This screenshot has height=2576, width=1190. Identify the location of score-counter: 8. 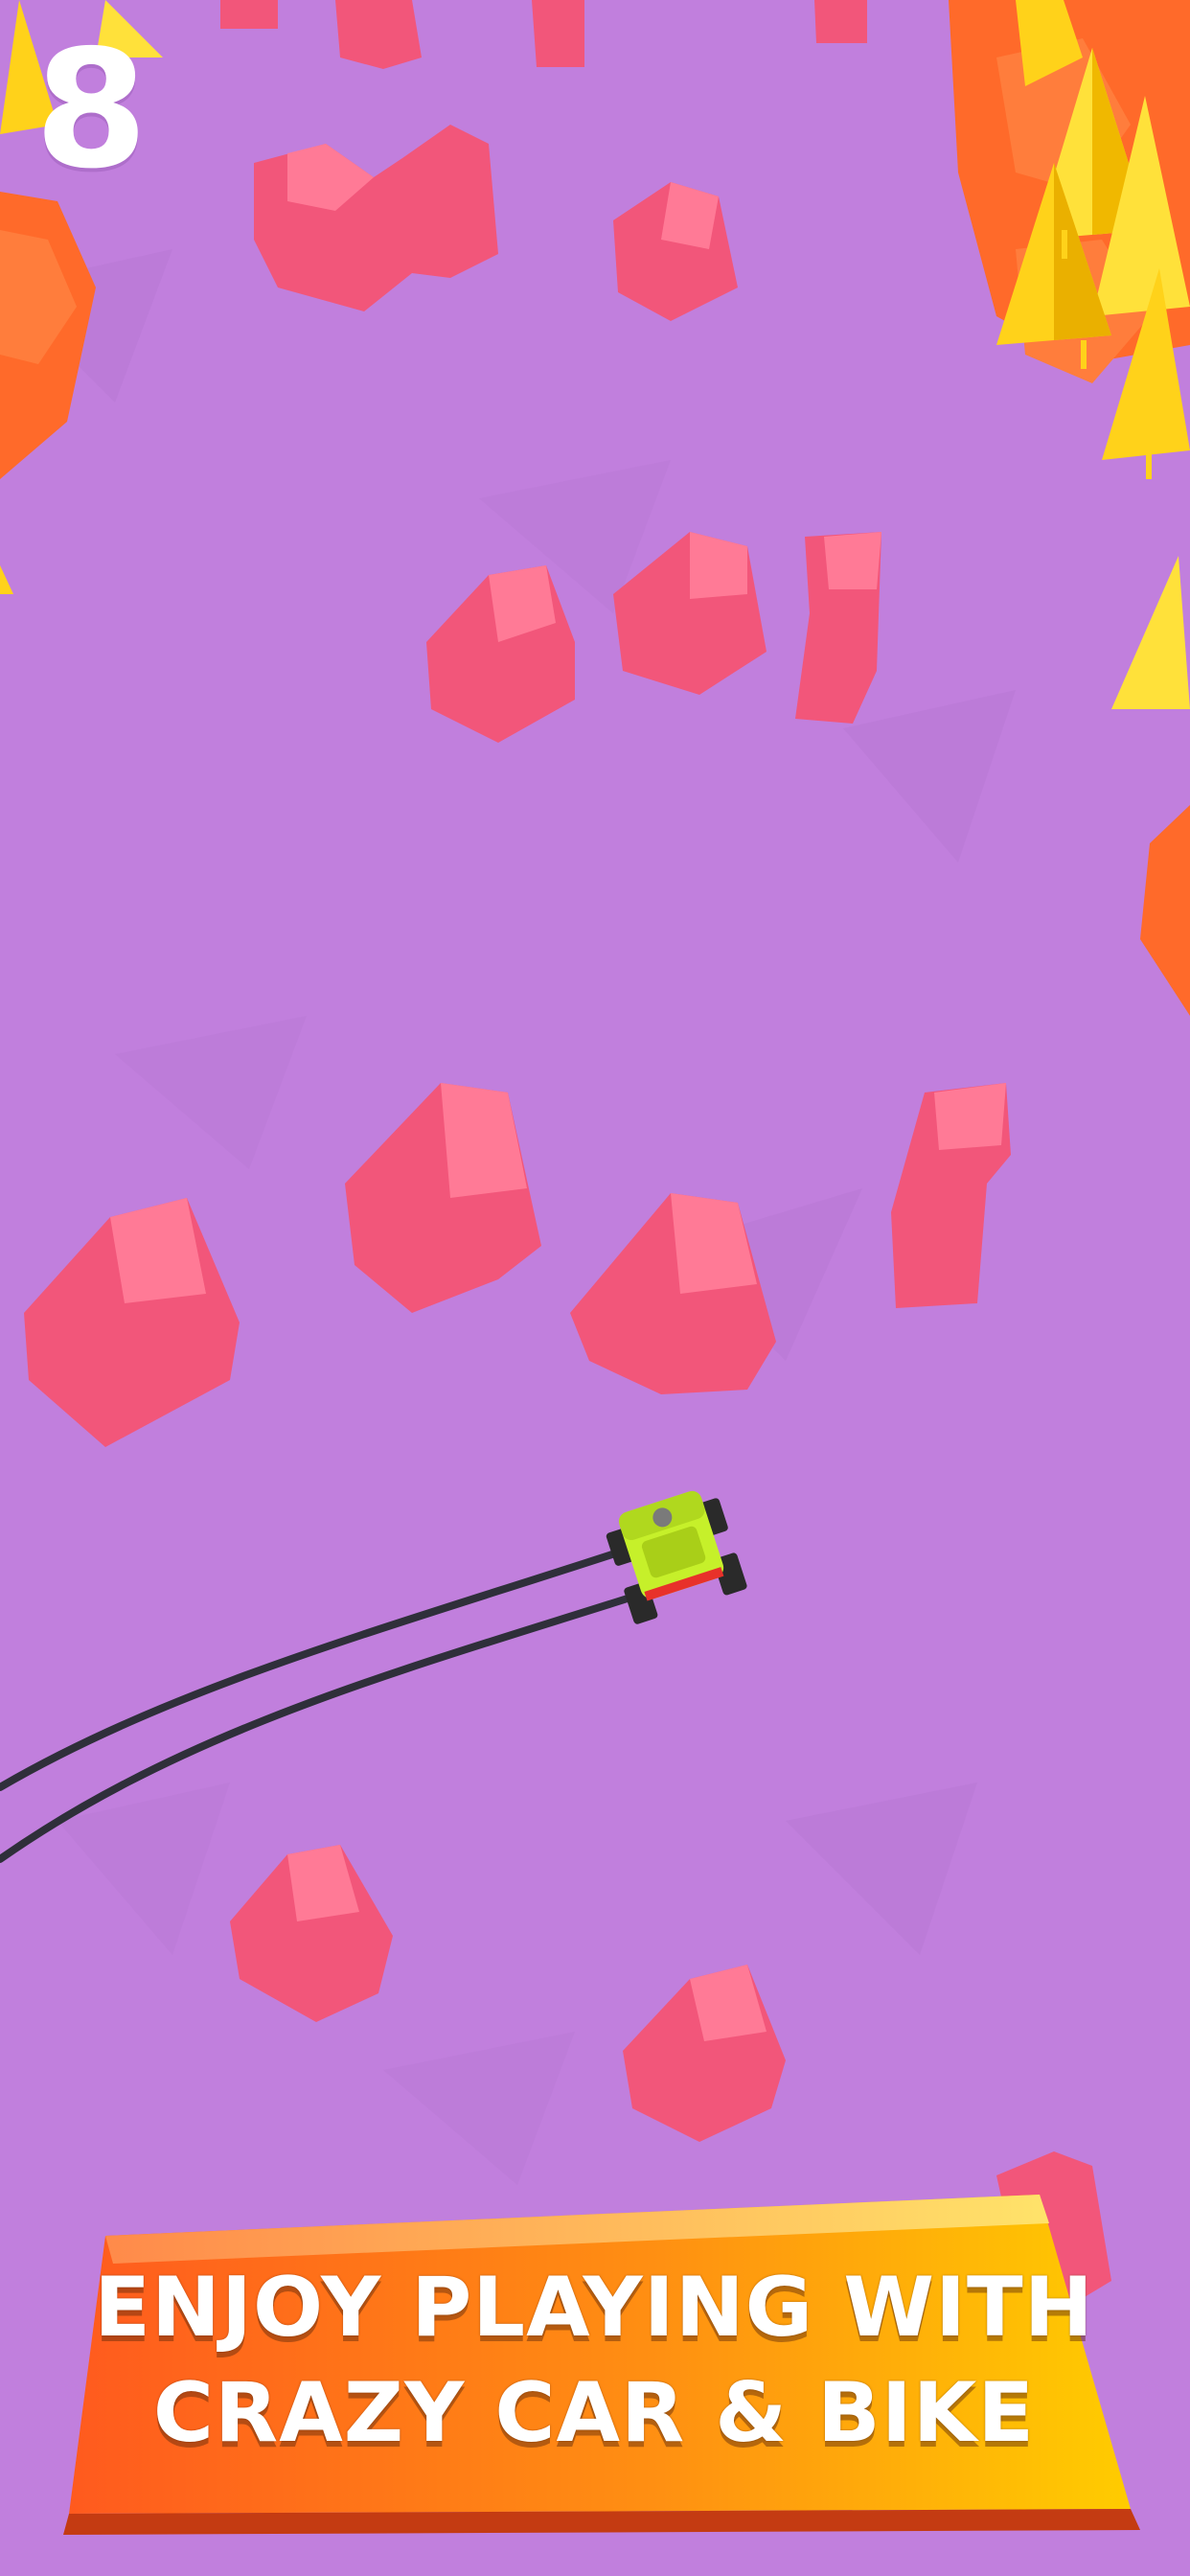
(91, 110).